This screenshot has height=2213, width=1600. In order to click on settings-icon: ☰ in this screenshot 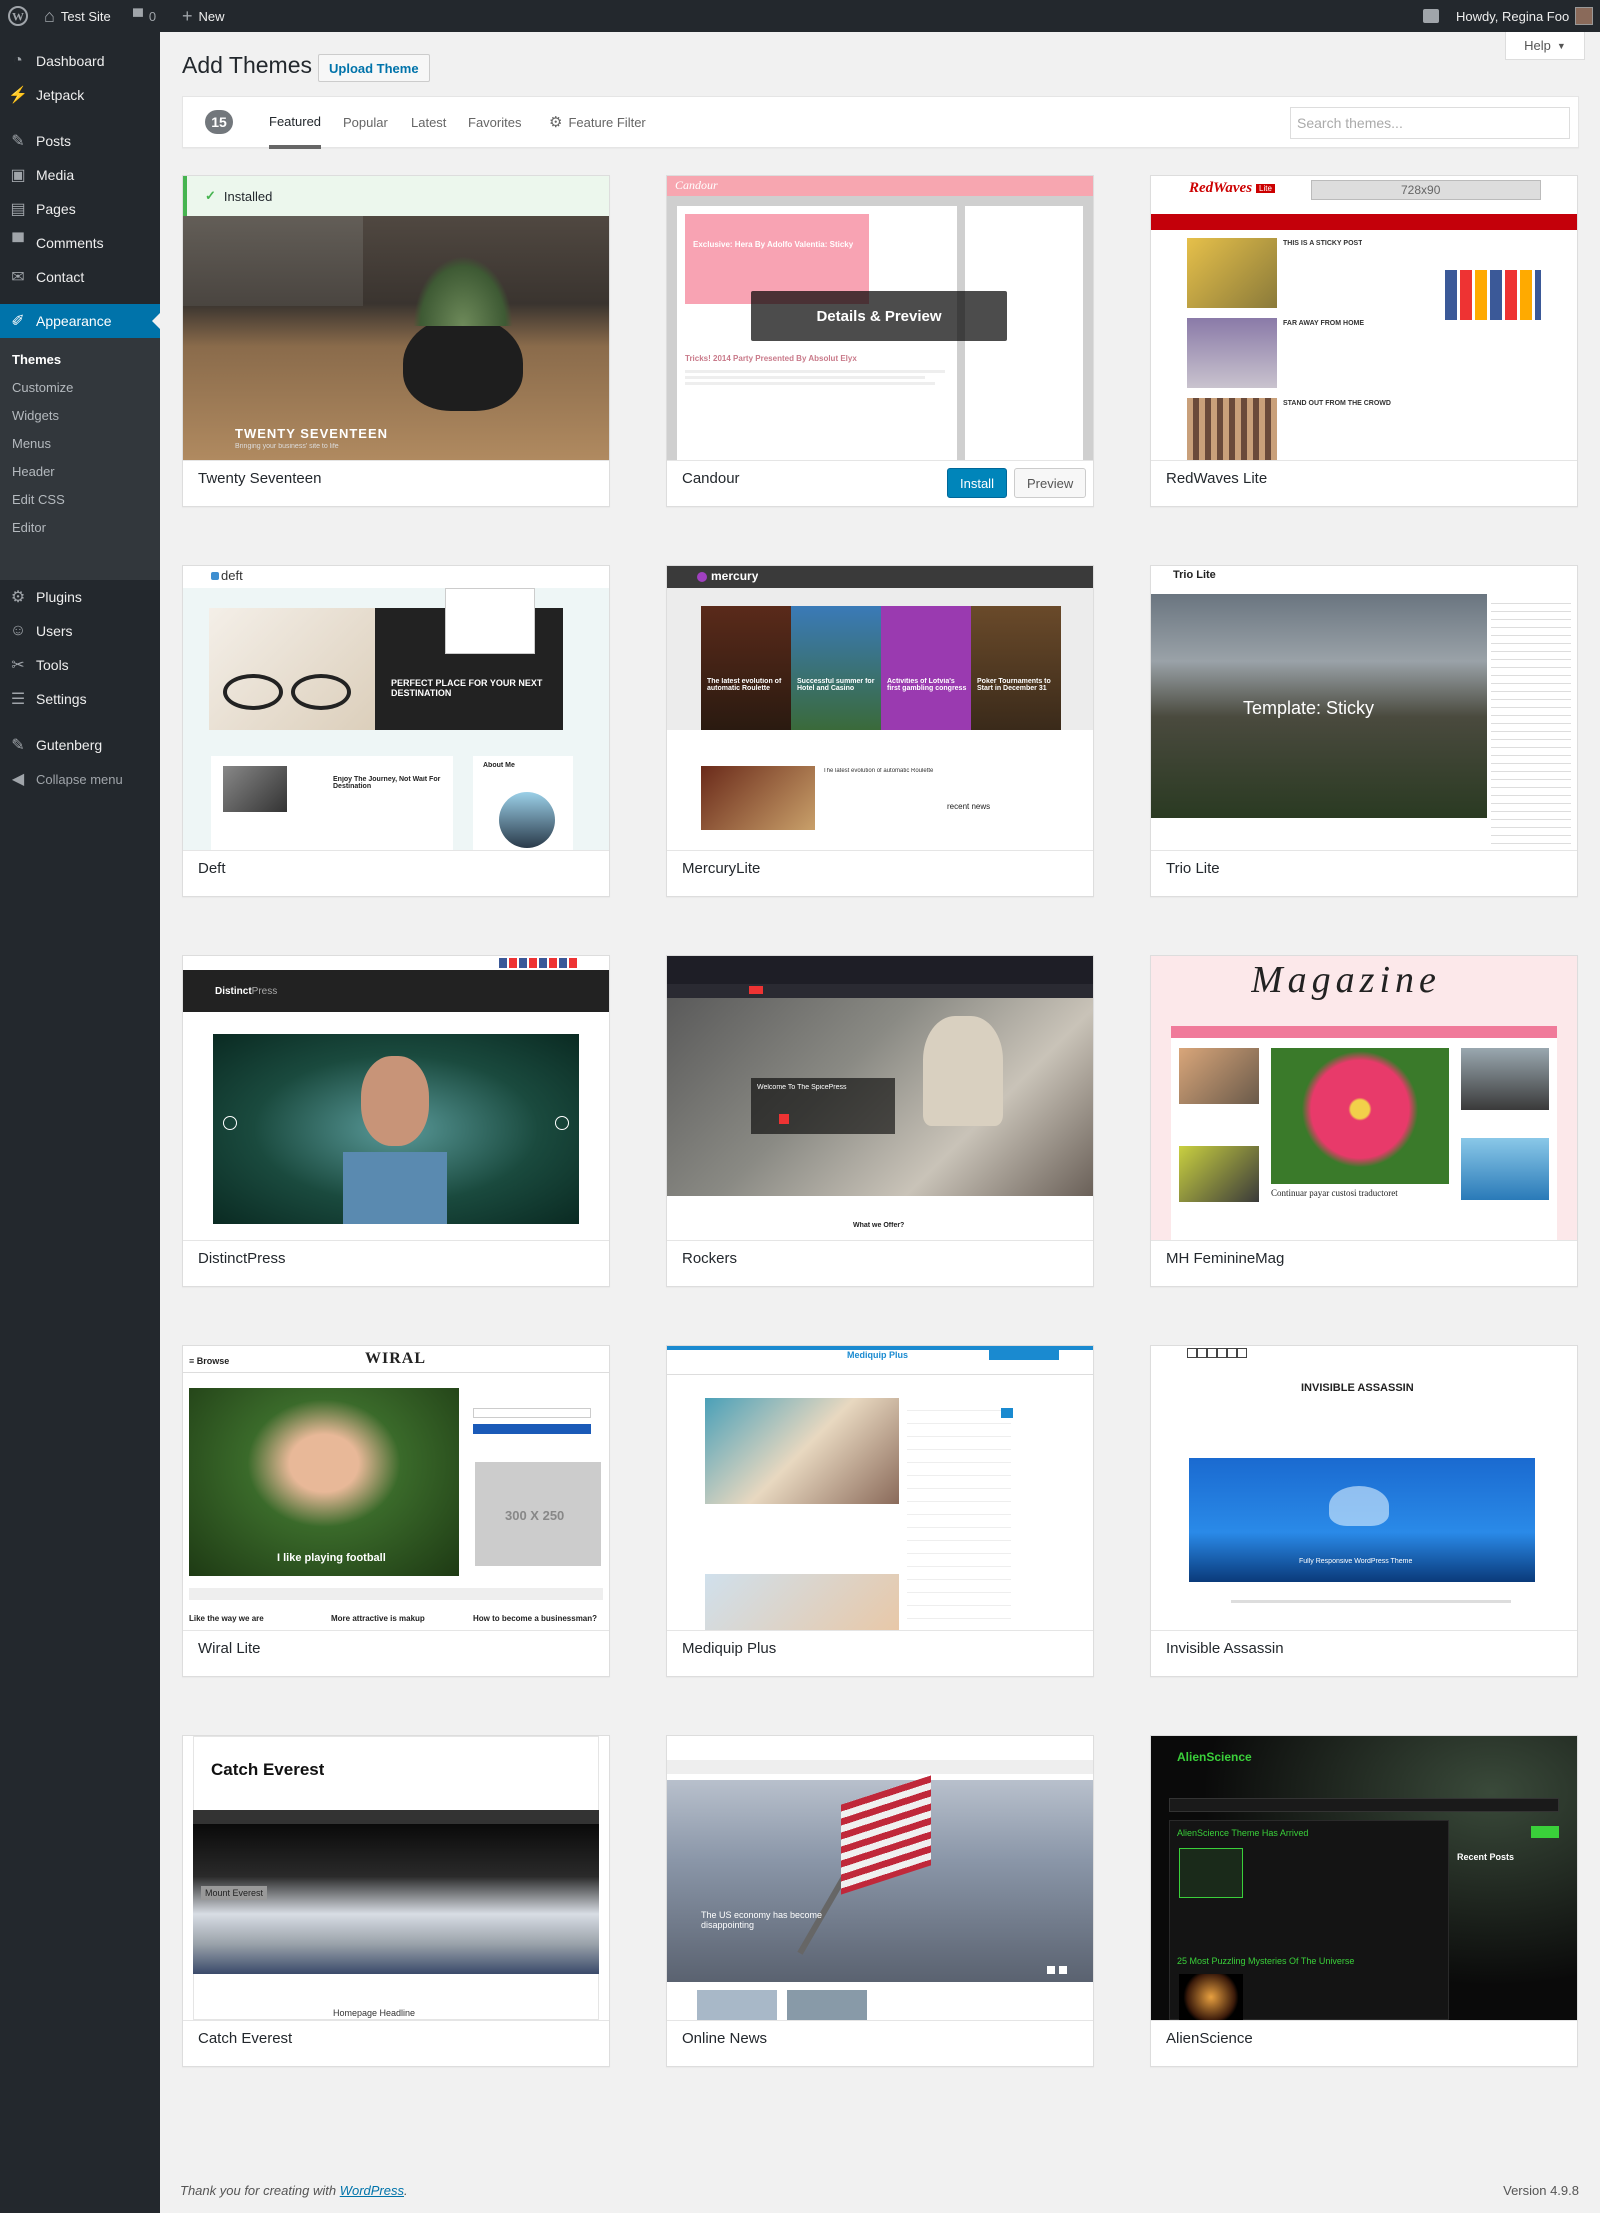, I will do `click(18, 699)`.